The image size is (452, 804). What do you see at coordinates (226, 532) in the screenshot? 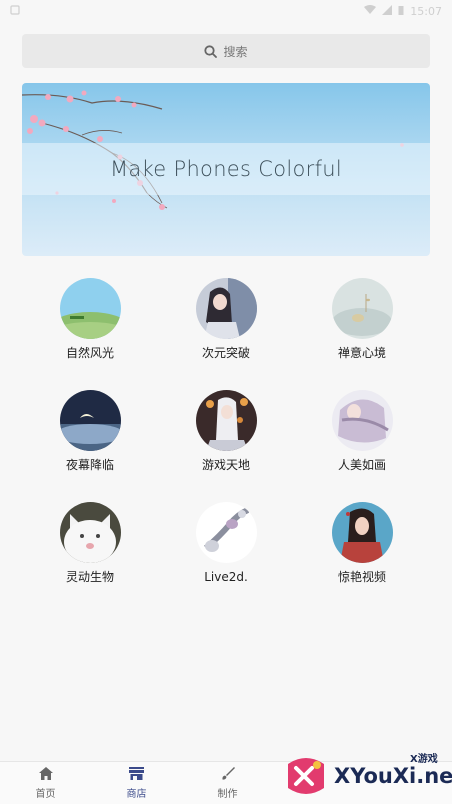
I see `live2d-thumbnail` at bounding box center [226, 532].